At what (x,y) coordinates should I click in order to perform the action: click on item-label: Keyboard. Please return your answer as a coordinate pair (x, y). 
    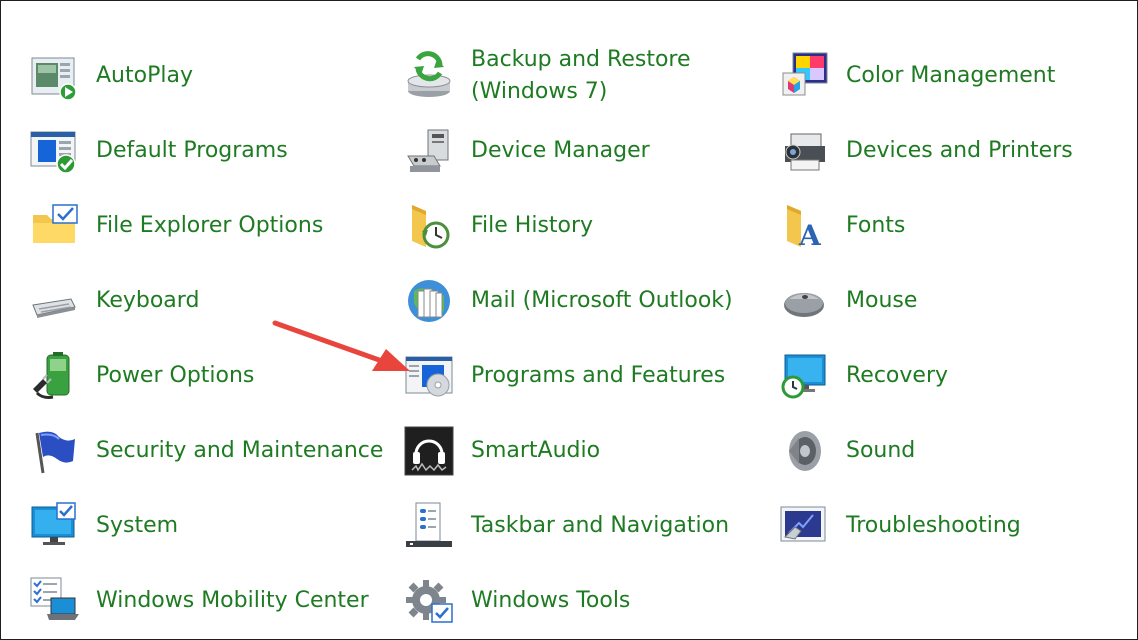
    Looking at the image, I should click on (147, 301).